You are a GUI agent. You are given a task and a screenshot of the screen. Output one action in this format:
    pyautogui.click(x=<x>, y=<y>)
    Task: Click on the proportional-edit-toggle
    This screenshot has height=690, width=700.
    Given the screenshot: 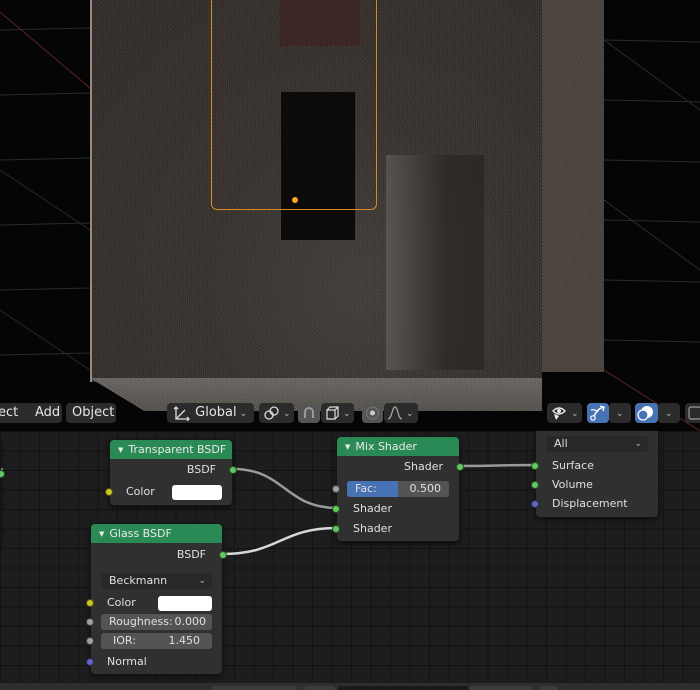 What is the action you would take?
    pyautogui.click(x=372, y=413)
    